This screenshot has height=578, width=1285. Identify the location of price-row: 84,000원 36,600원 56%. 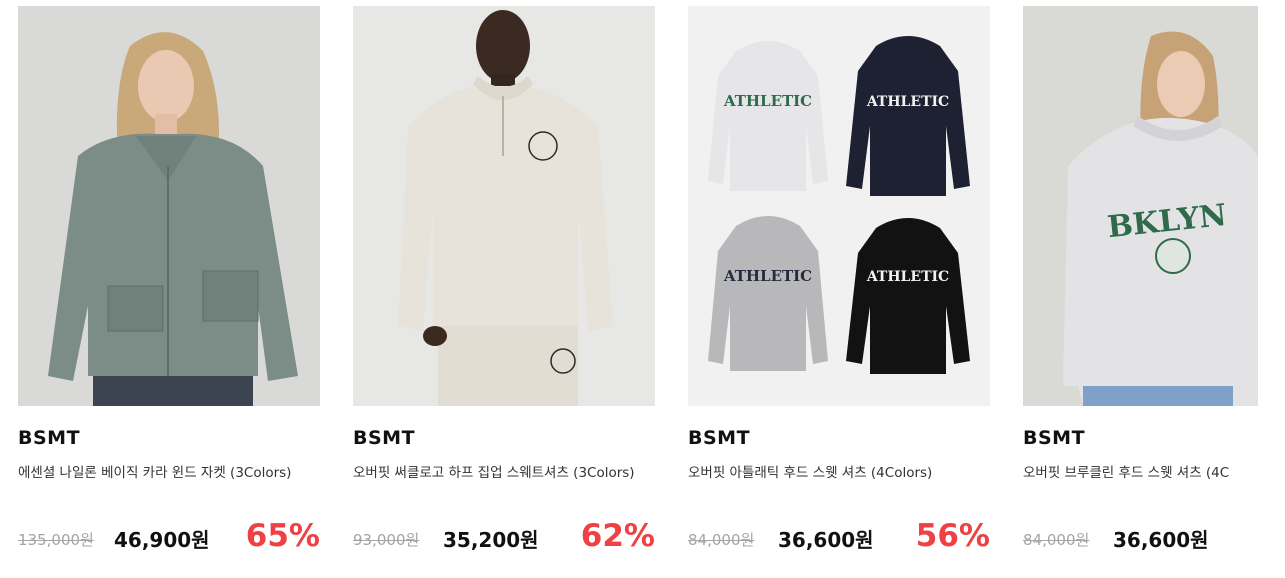
(839, 537).